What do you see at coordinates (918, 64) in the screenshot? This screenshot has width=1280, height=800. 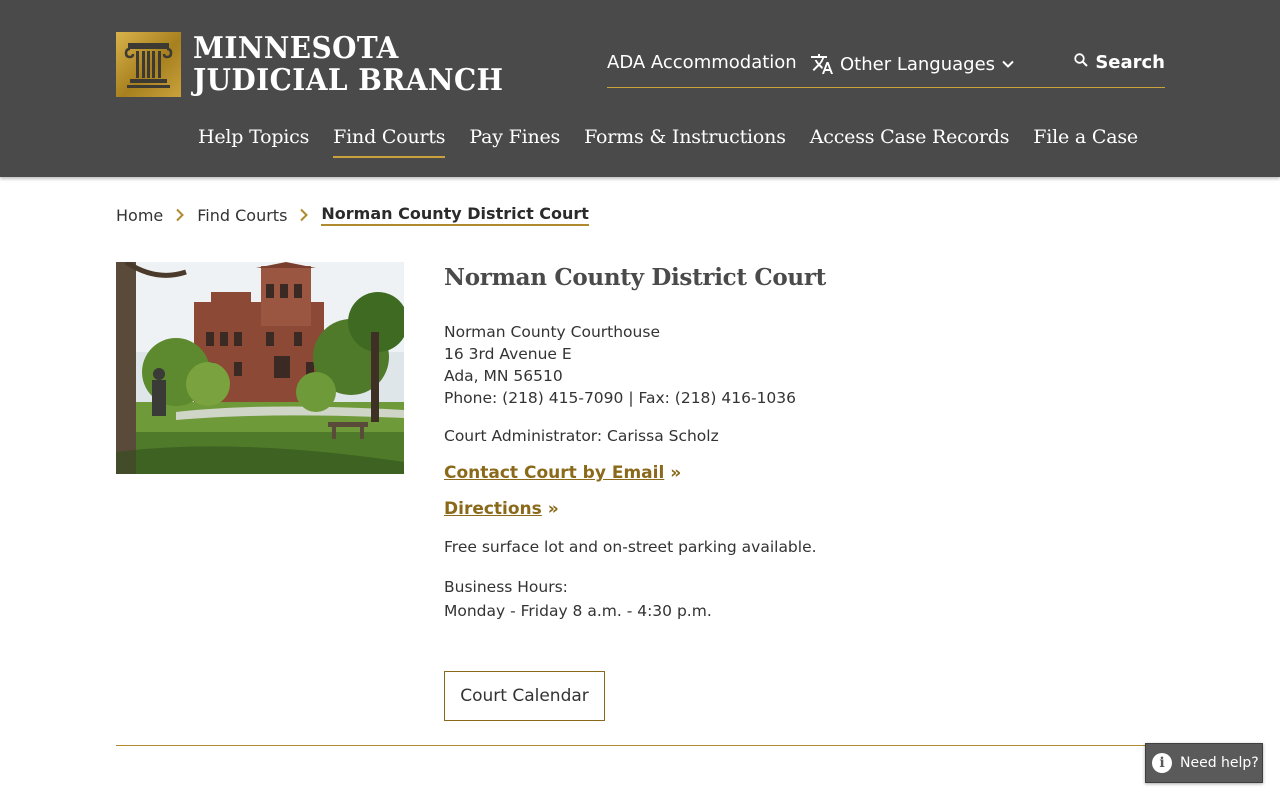 I see `other-languages-label: Other Languages` at bounding box center [918, 64].